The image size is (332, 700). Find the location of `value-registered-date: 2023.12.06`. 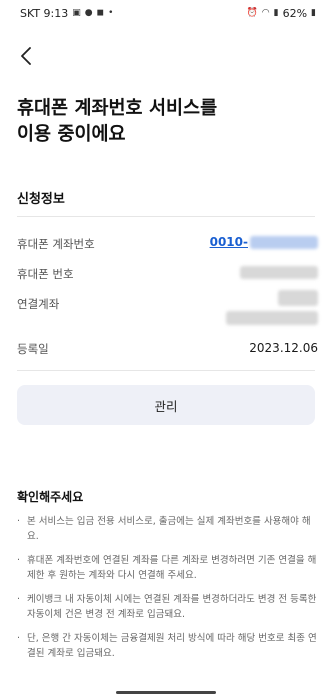

value-registered-date: 2023.12.06 is located at coordinates (283, 348).